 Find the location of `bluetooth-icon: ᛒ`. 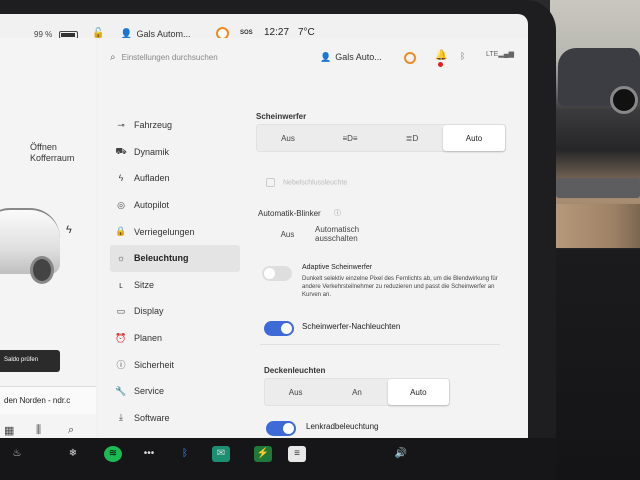

bluetooth-icon: ᛒ is located at coordinates (462, 56).